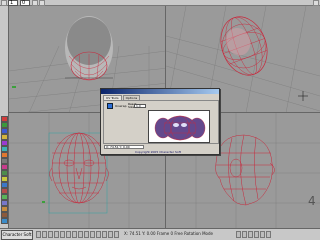 The height and width of the screenshot is (240, 320). Describe the element at coordinates (121, 106) in the screenshot. I see `unwrap-label: Unwrap` at that location.